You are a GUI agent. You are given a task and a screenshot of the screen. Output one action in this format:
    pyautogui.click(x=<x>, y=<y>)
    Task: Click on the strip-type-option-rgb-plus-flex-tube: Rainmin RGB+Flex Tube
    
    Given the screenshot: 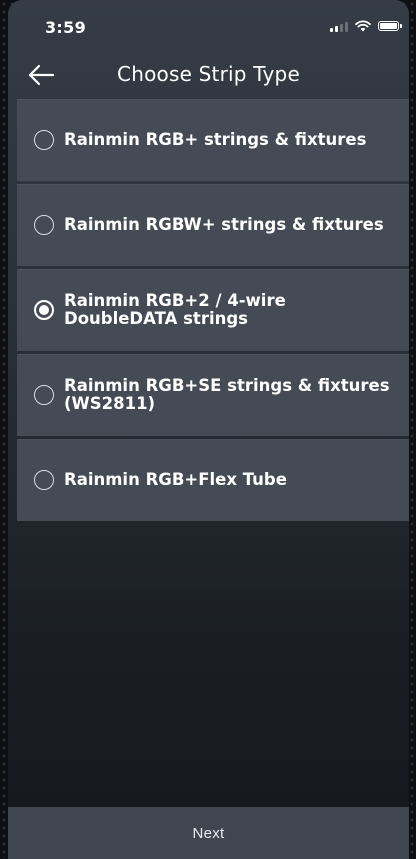 What is the action you would take?
    pyautogui.click(x=213, y=480)
    